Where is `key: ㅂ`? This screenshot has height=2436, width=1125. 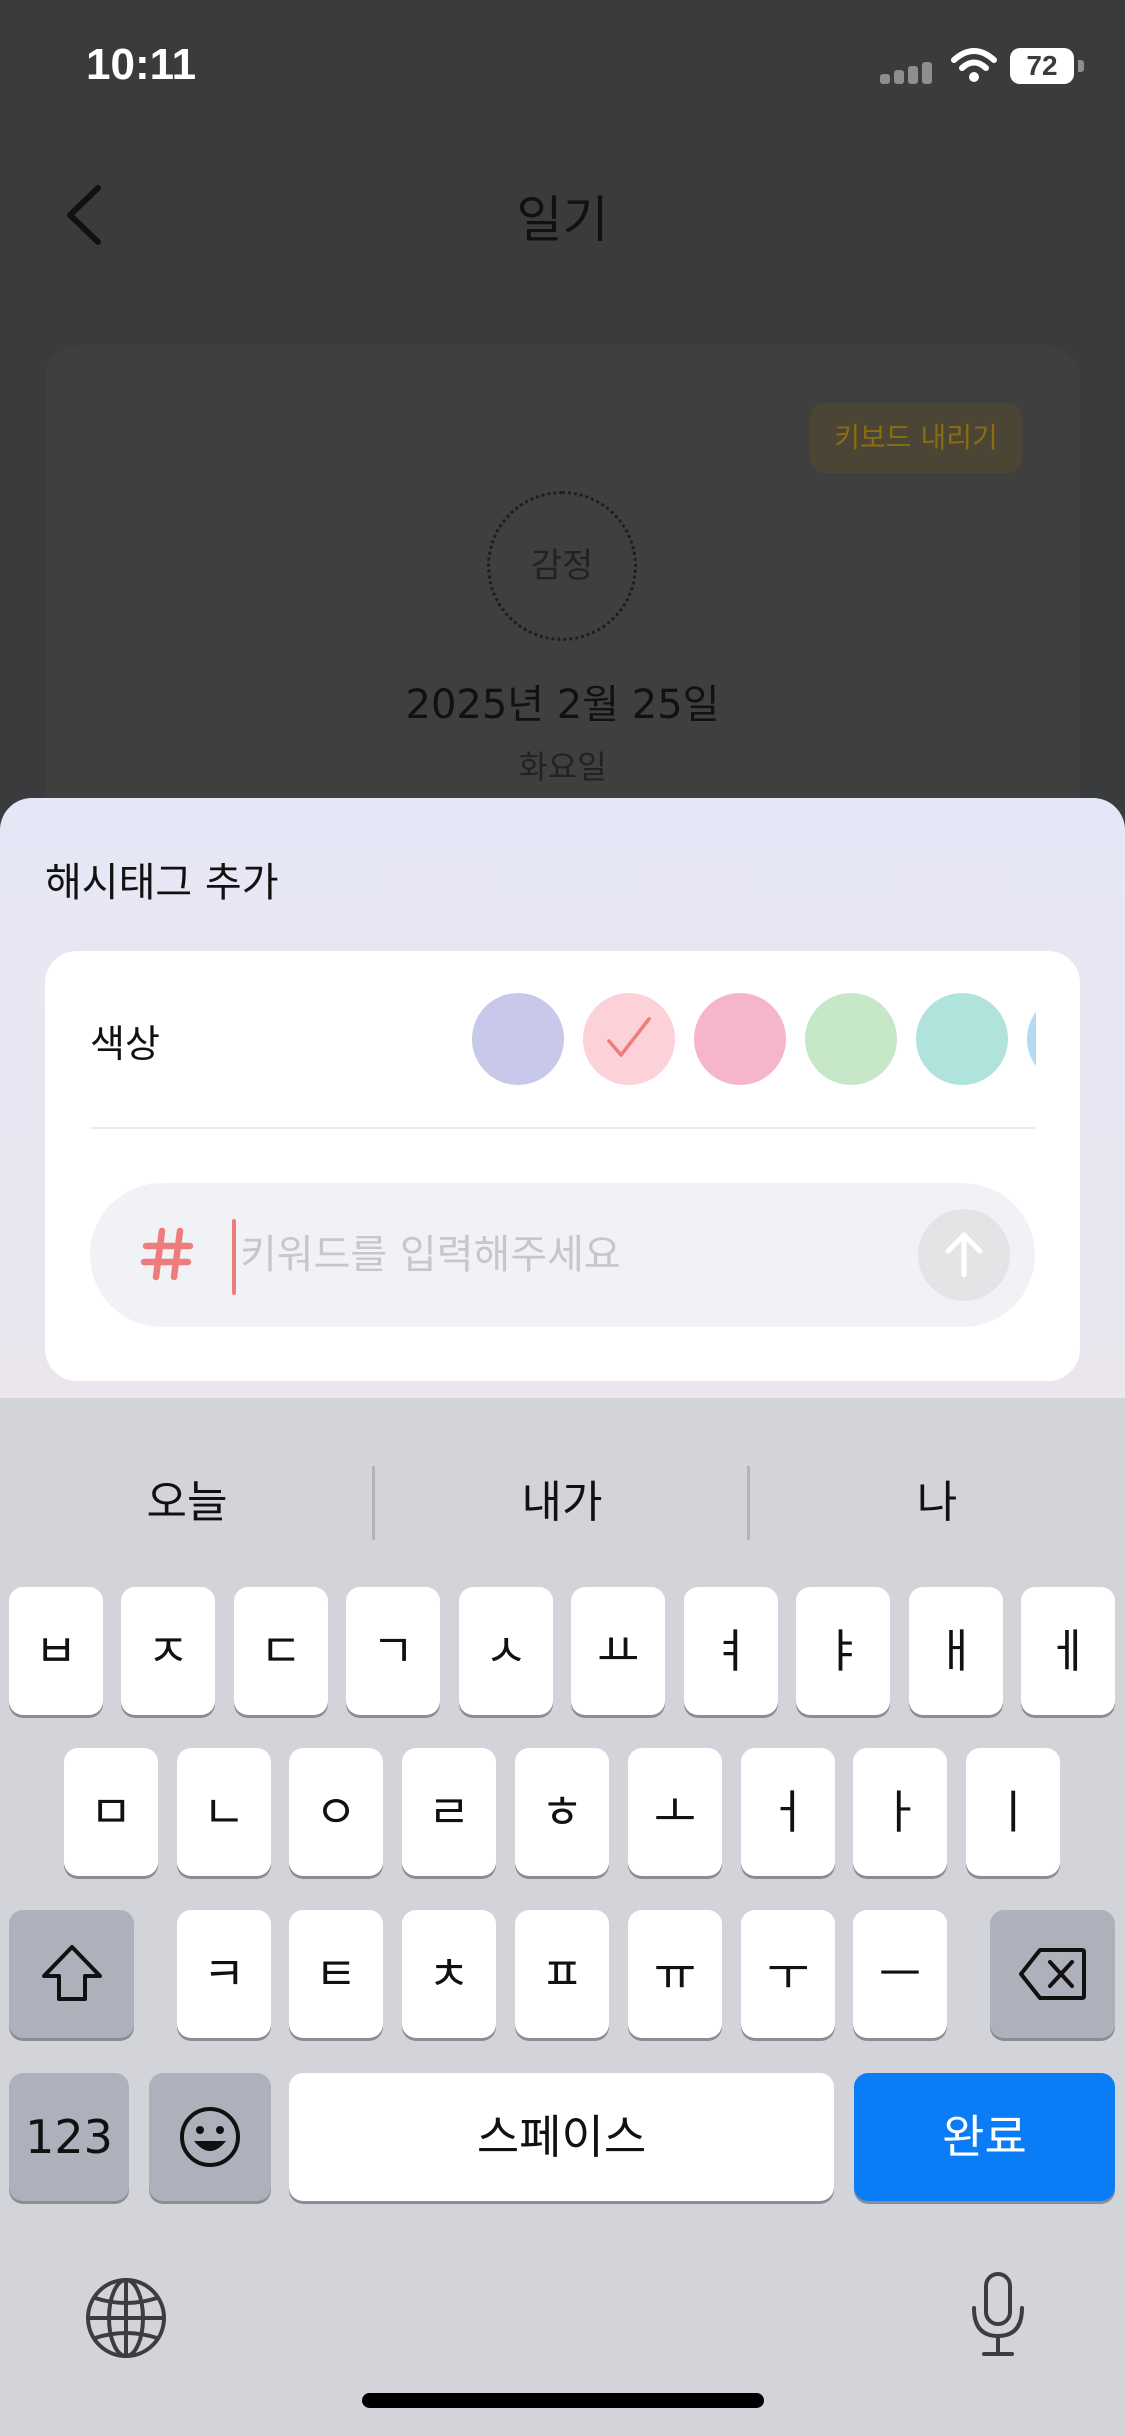 key: ㅂ is located at coordinates (56, 1651).